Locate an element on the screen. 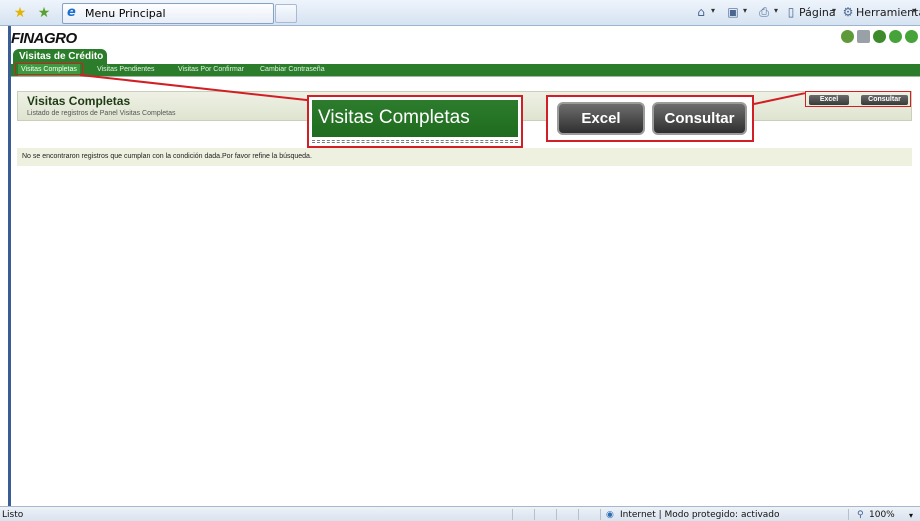 The image size is (920, 521). forward-icon is located at coordinates (911, 36).